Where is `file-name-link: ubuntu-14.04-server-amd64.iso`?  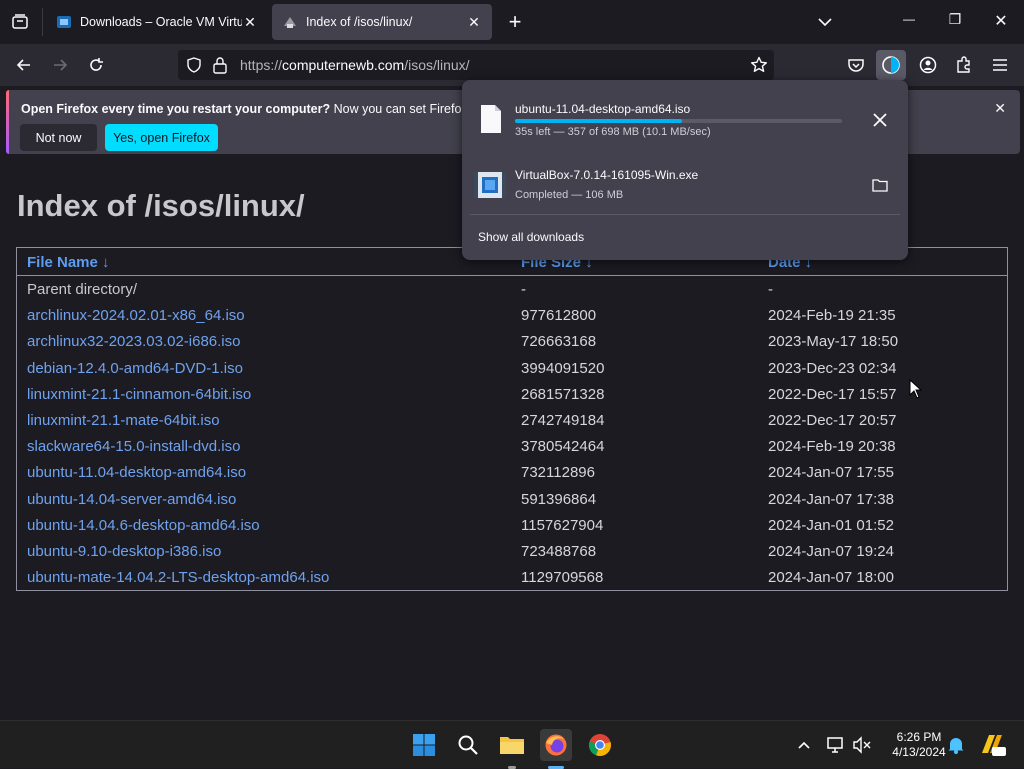
file-name-link: ubuntu-14.04-server-amd64.iso is located at coordinates (131, 499).